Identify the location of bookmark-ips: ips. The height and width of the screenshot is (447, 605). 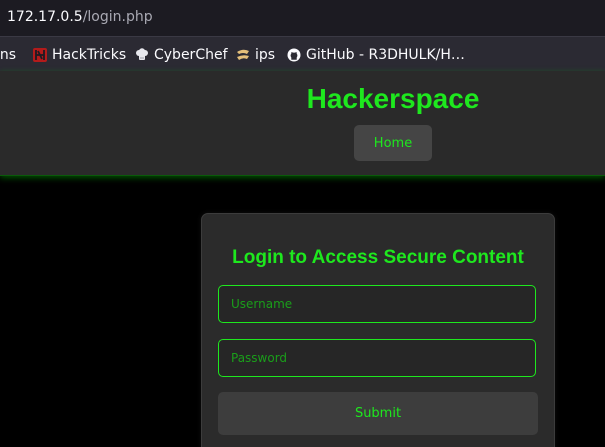
(255, 55).